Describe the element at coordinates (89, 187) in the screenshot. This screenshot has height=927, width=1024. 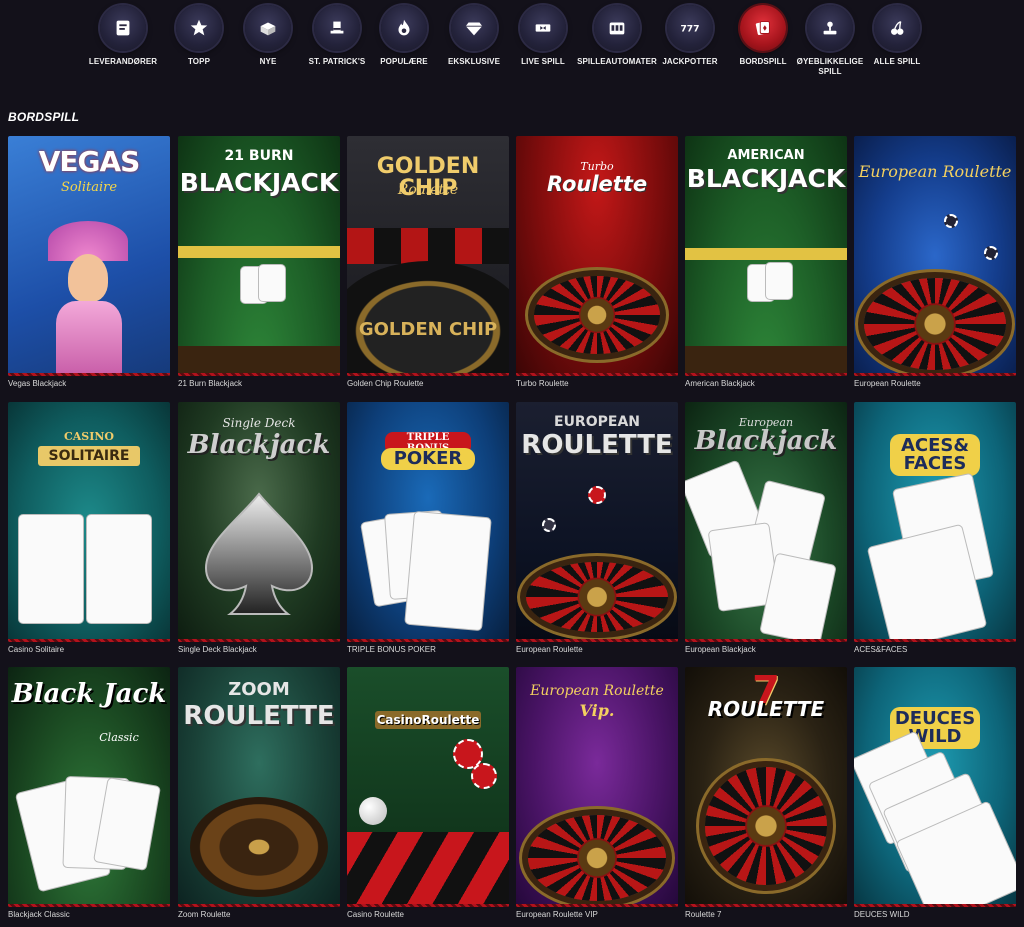
I see `art-subtitle: Solitaire` at that location.